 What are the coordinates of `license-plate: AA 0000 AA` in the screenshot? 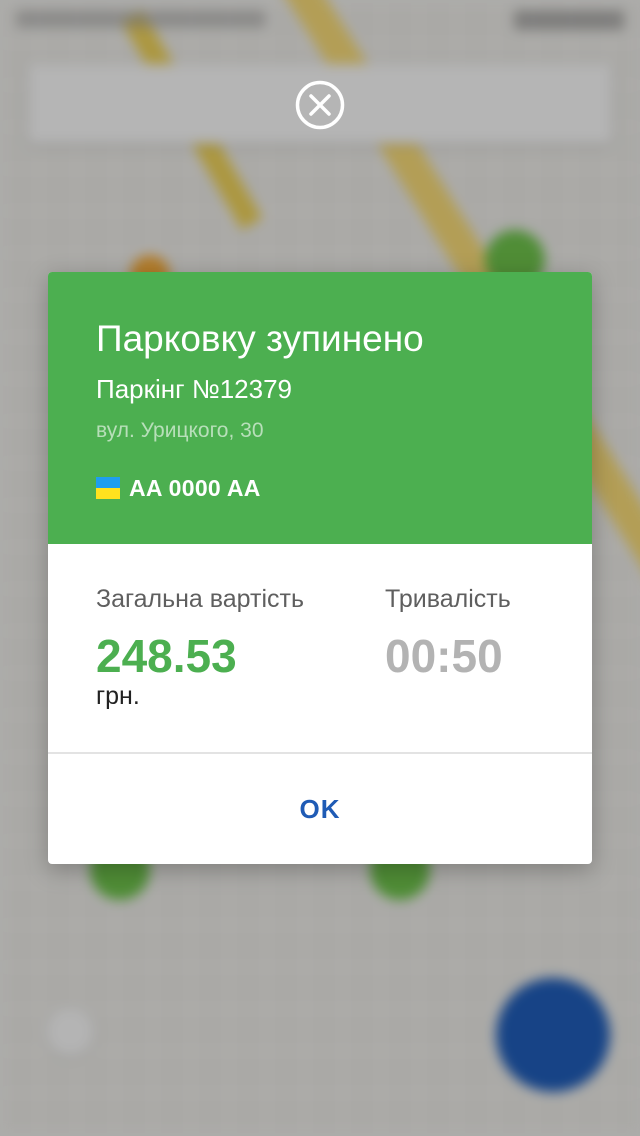 It's located at (178, 488).